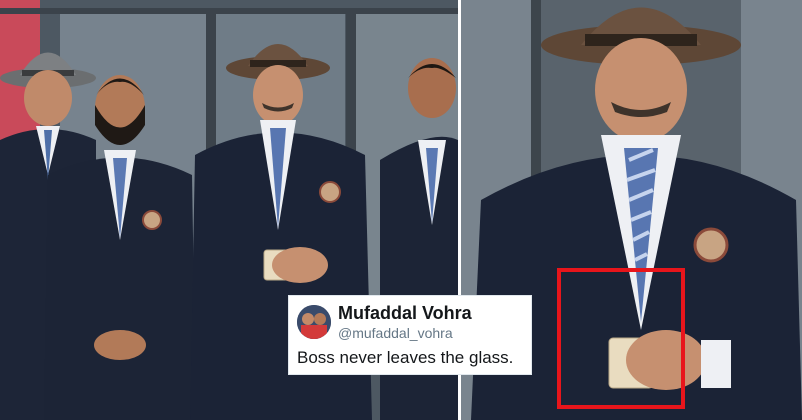 The height and width of the screenshot is (420, 802). What do you see at coordinates (405, 313) in the screenshot?
I see `tweet-display-name: Mufaddal Vohra` at bounding box center [405, 313].